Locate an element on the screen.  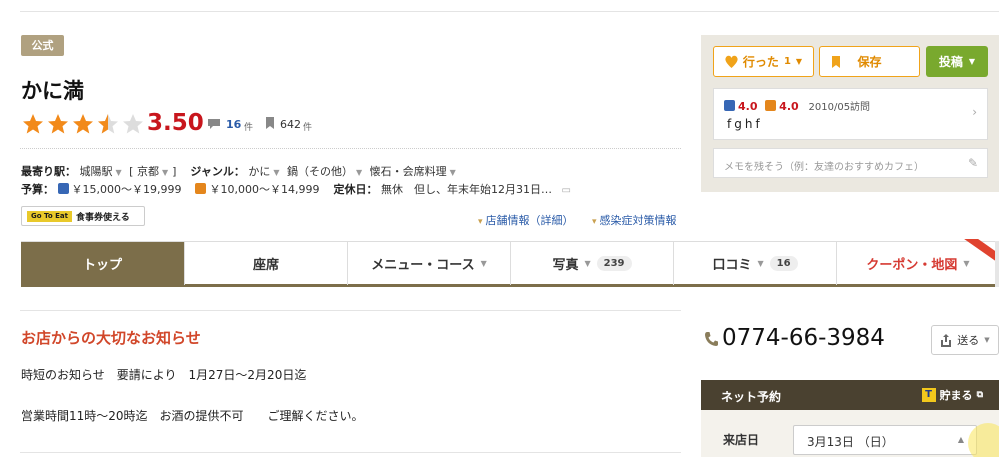
covid-info-link: ▾ 感染症対策情報 is located at coordinates (634, 220).